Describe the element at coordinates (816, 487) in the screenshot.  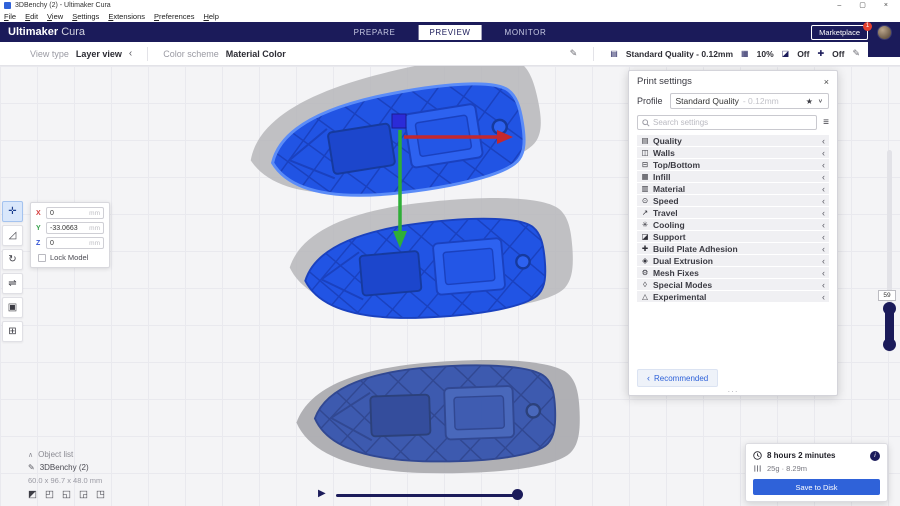
I see `save-to-disk-button: Save to Disk` at that location.